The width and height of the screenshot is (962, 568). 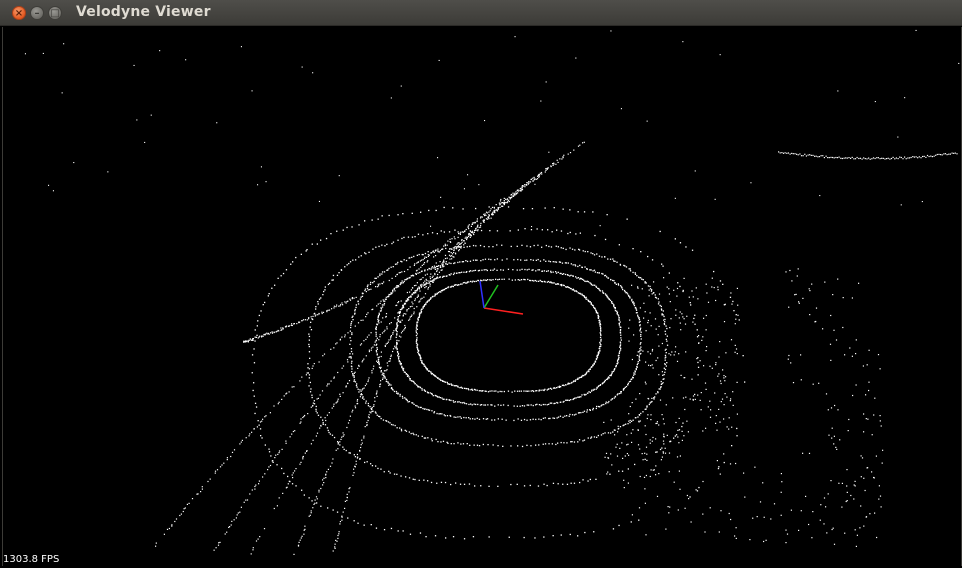 I want to click on minimize-button: –, so click(x=37, y=13).